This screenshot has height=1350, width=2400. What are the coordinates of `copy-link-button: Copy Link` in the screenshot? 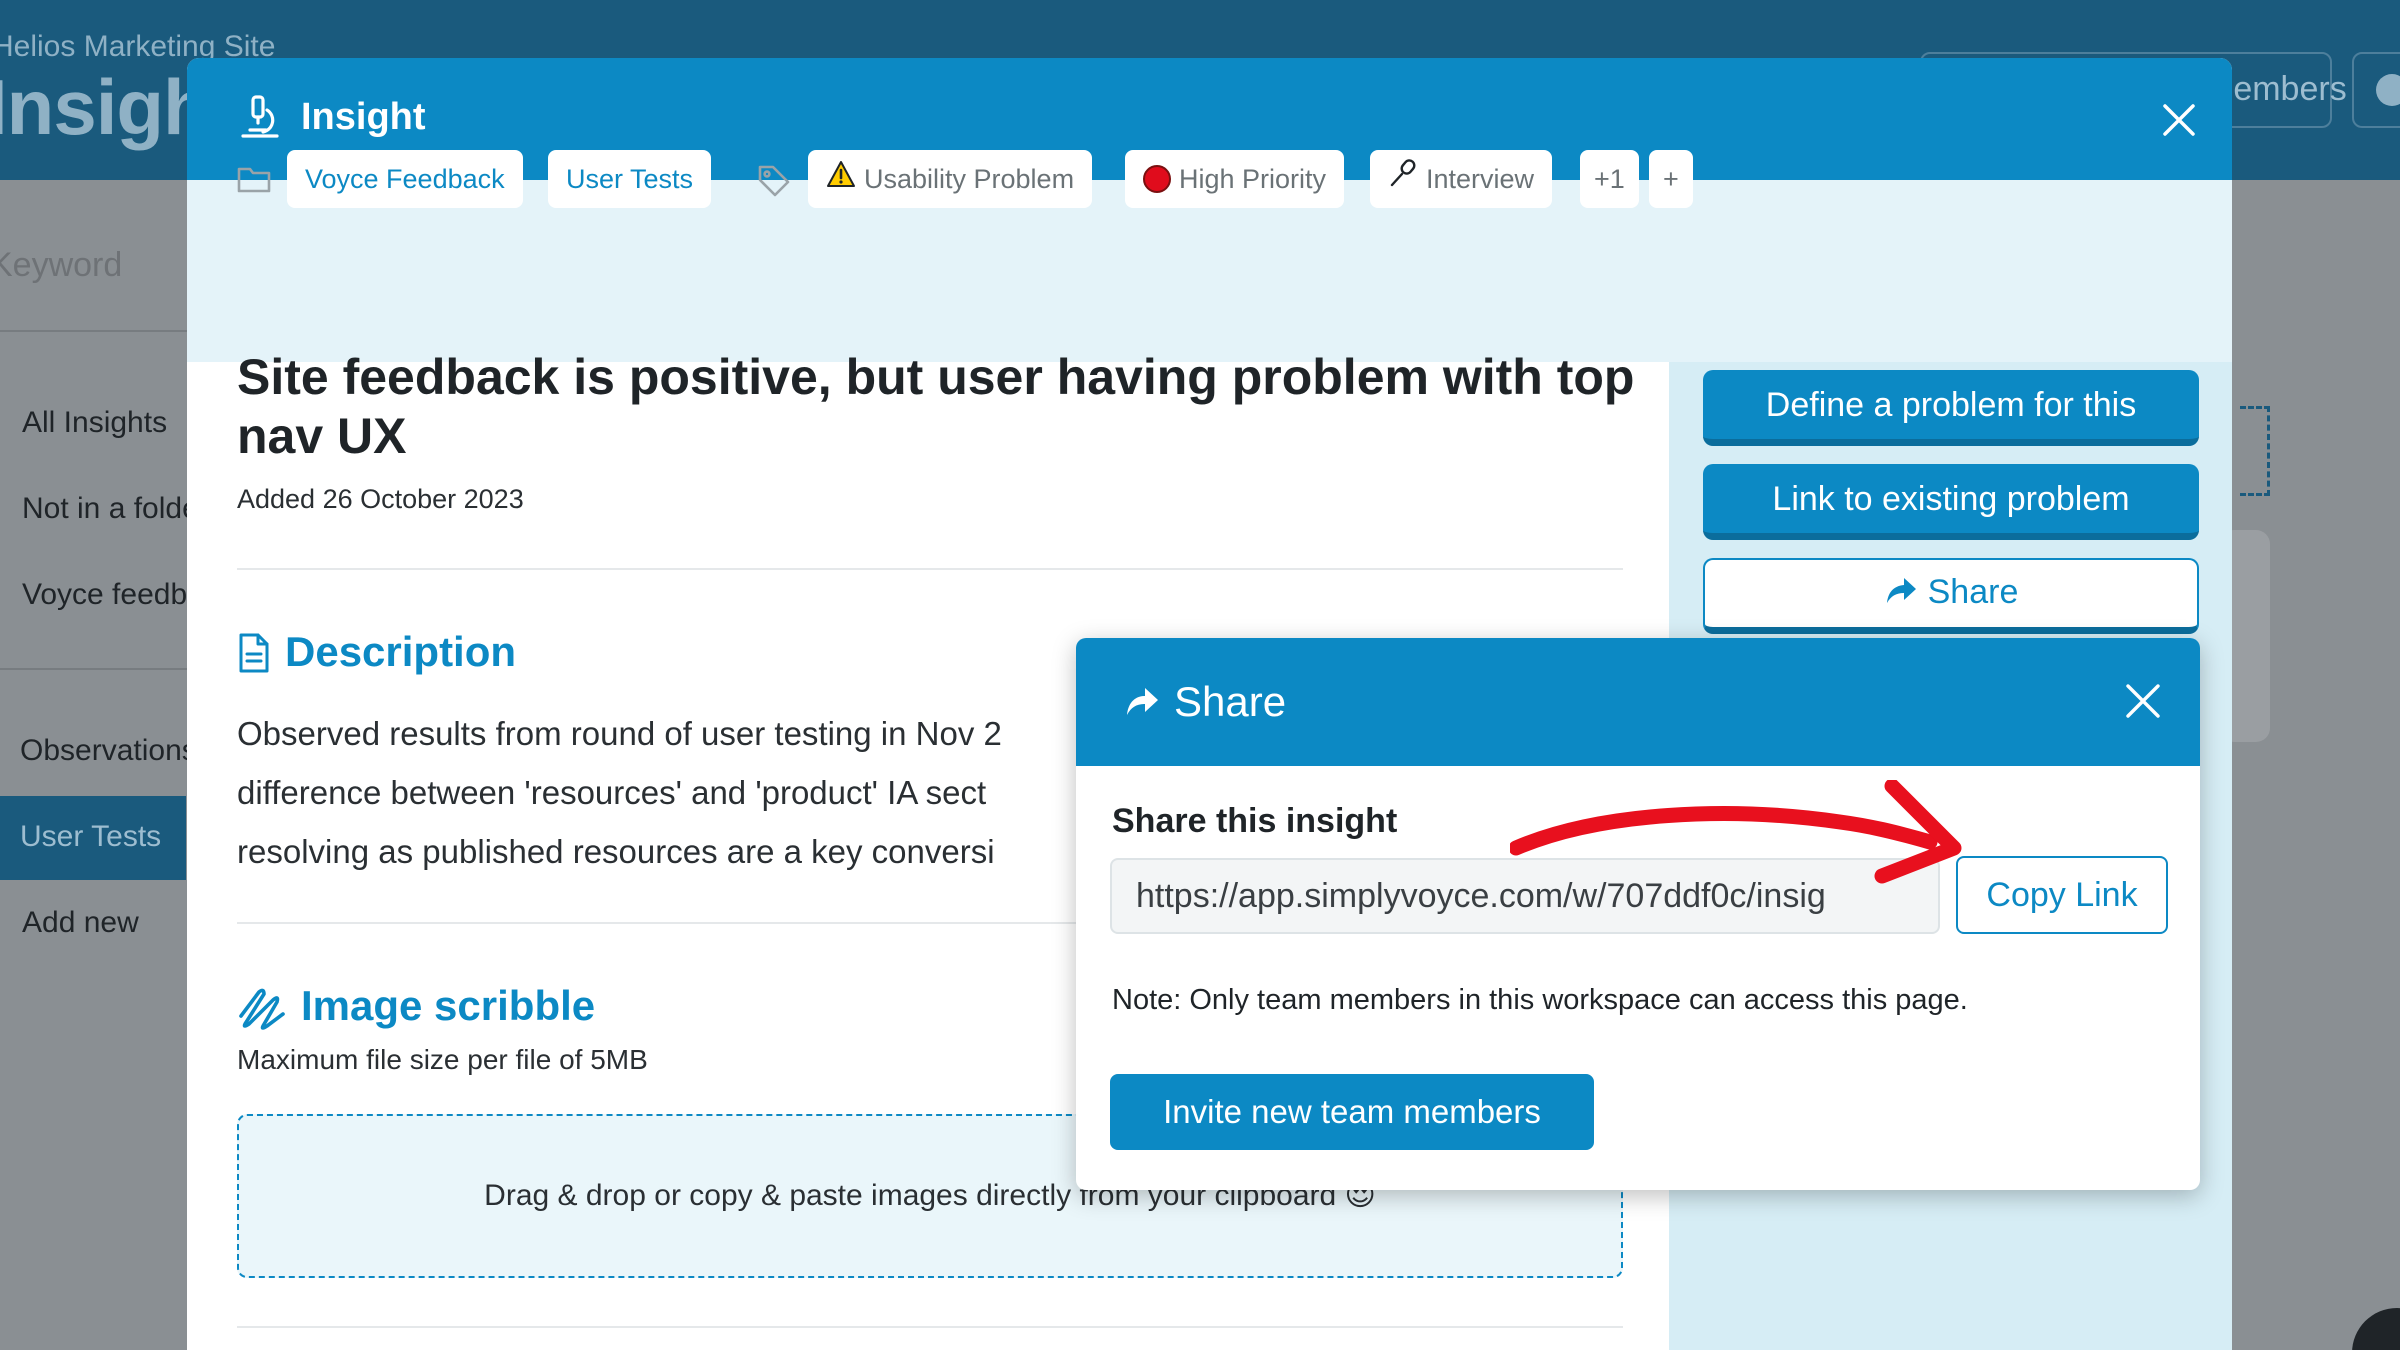 It's located at (2062, 895).